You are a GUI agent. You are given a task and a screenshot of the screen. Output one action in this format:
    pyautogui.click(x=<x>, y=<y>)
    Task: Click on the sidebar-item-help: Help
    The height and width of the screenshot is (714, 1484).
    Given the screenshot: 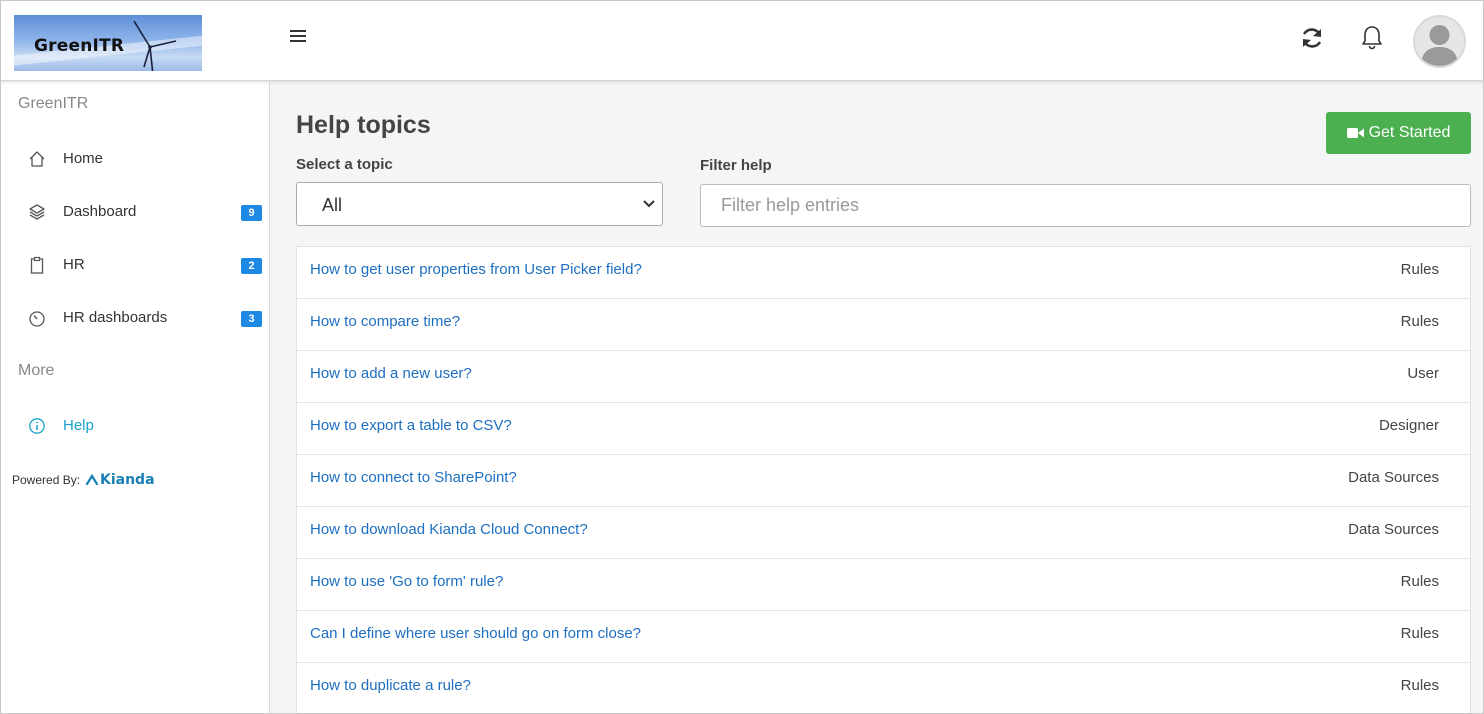 What is the action you would take?
    pyautogui.click(x=135, y=426)
    